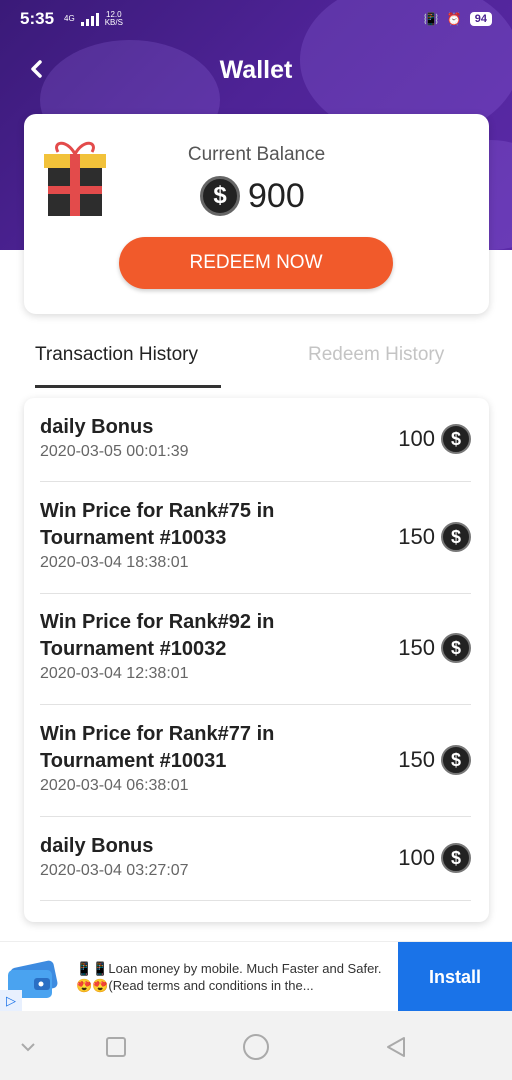  I want to click on nav-collapse-button, so click(28, 1047).